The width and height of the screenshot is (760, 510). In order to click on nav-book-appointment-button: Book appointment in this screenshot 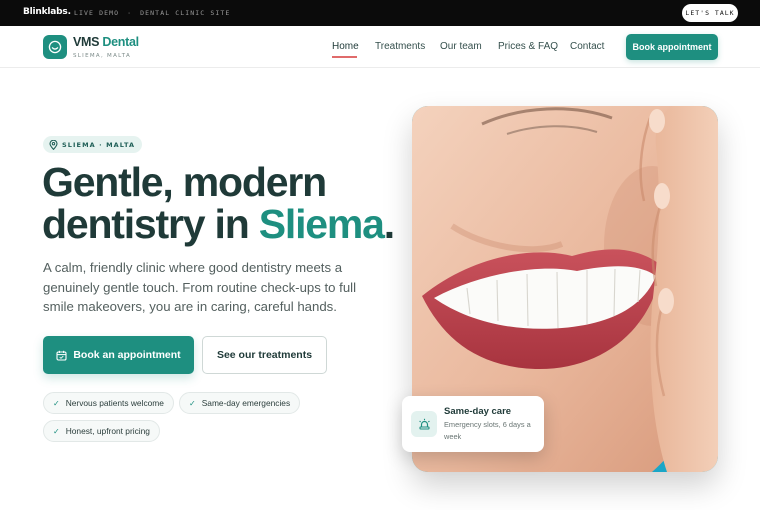, I will do `click(672, 47)`.